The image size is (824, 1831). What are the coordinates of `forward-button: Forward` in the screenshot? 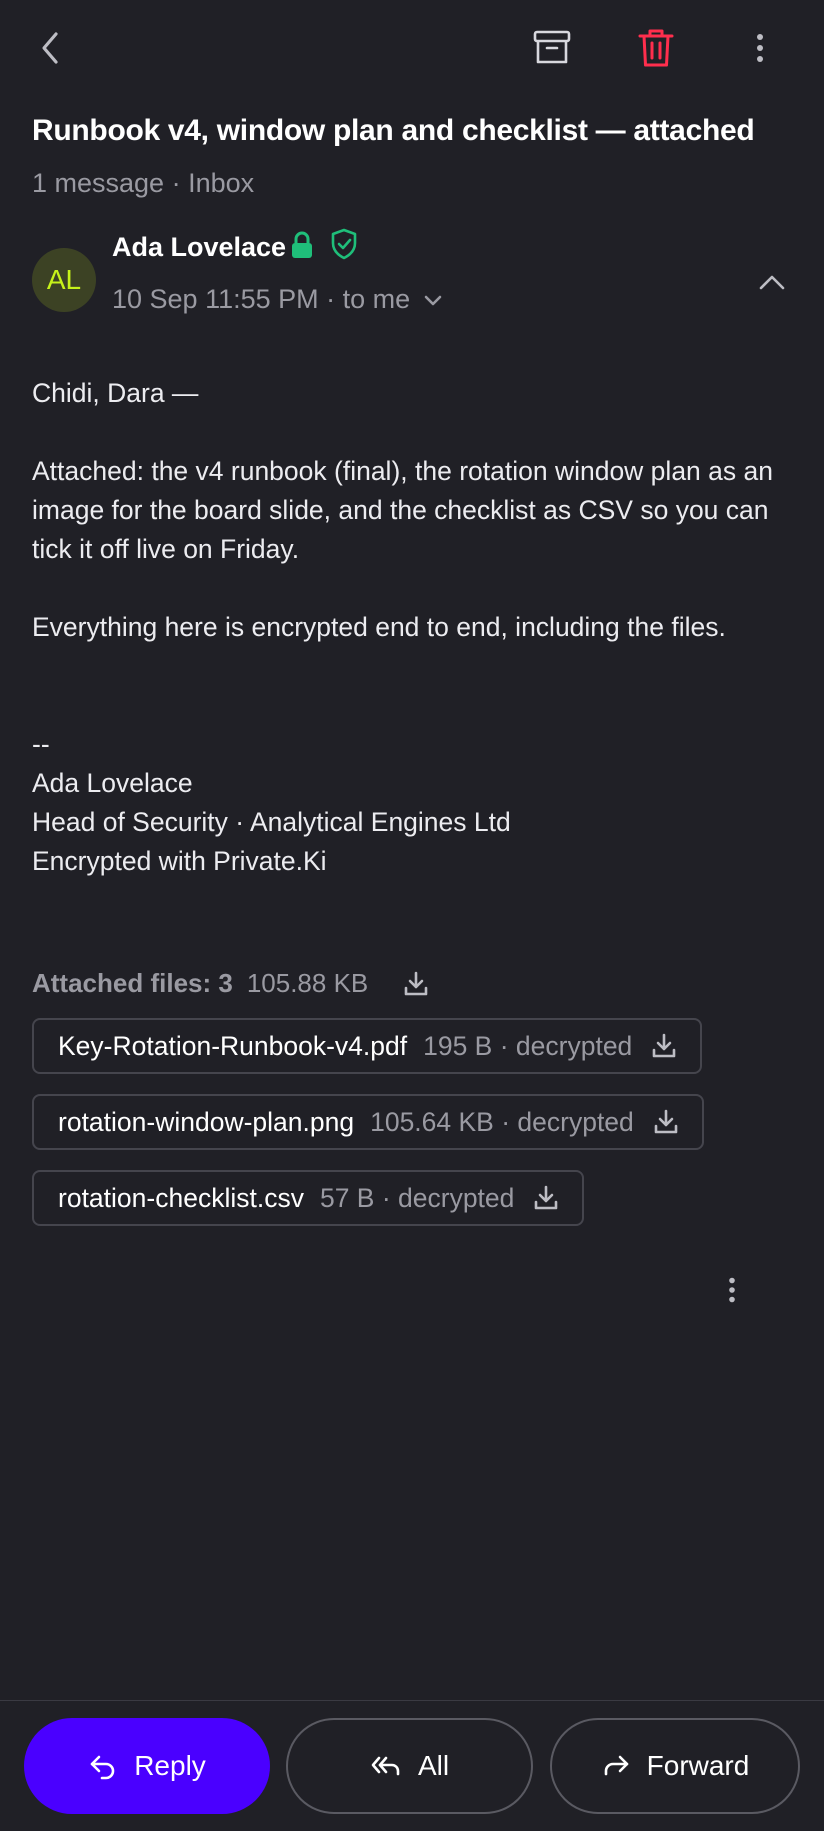 It's located at (675, 1766).